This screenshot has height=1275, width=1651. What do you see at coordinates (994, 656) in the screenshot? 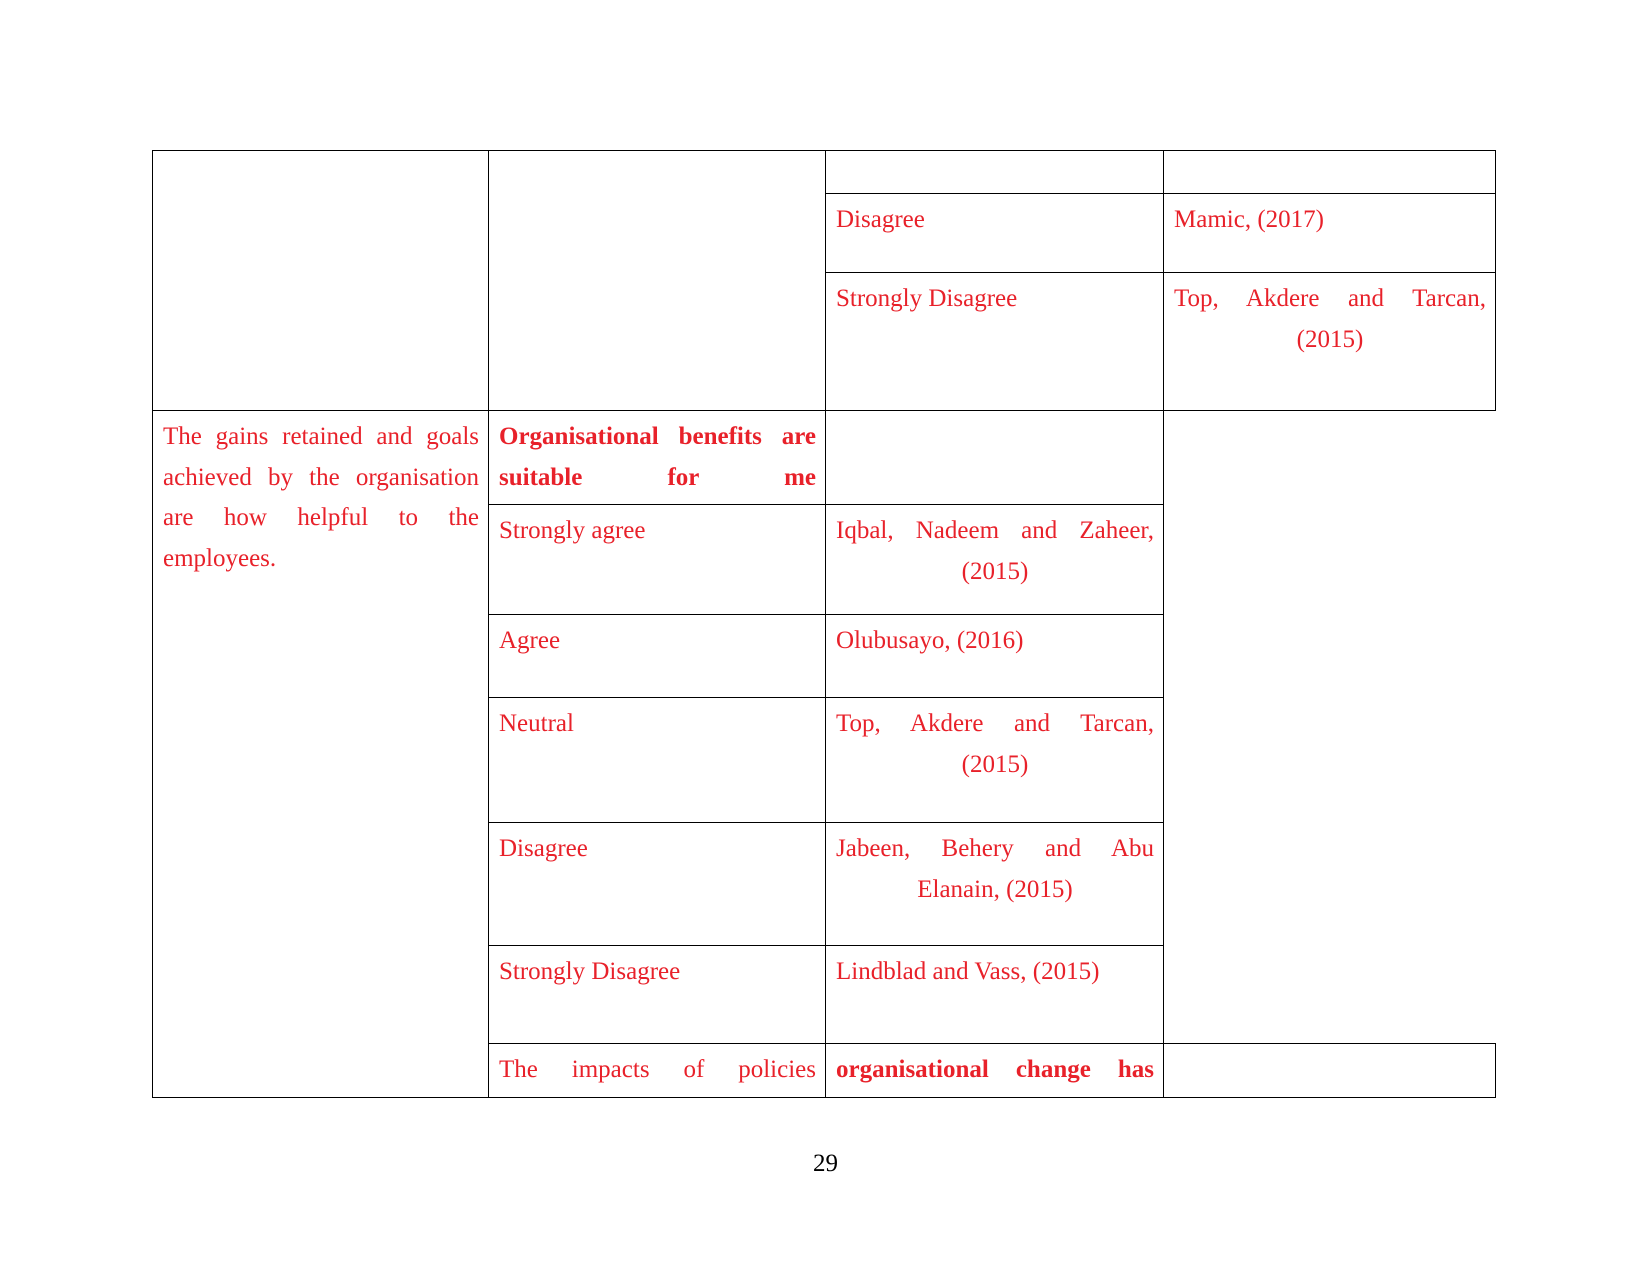
I see `cell-citation: Olubusayo, (2016)` at bounding box center [994, 656].